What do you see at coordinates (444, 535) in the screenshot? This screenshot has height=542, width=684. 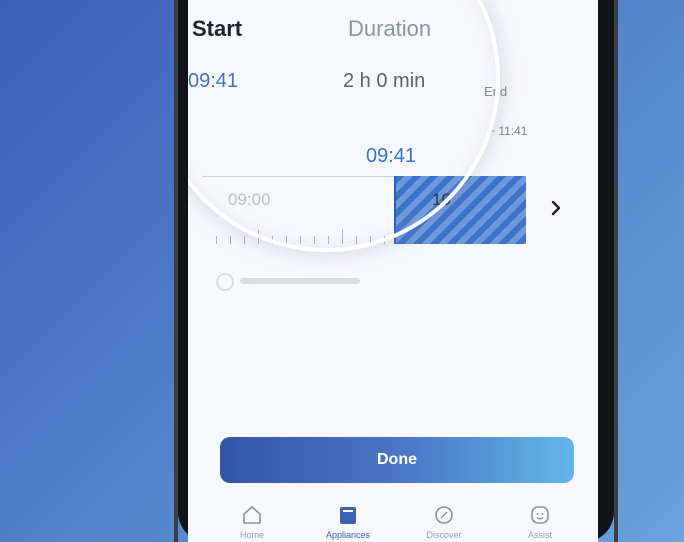 I see `tab-label-discover: Discover` at bounding box center [444, 535].